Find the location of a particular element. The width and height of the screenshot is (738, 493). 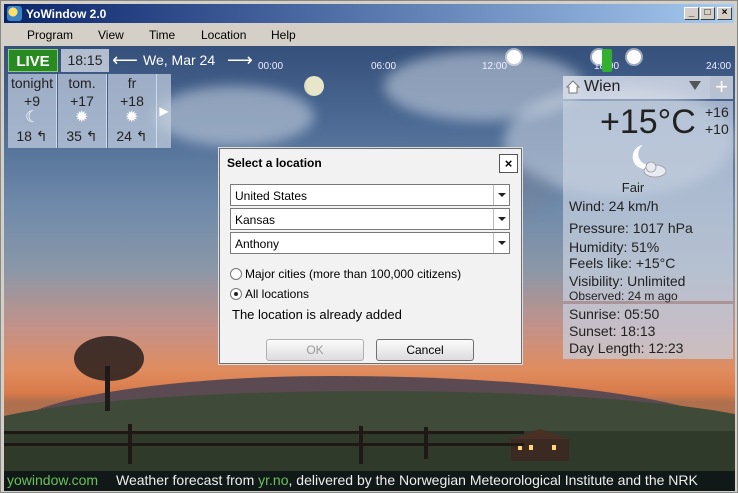

state-select: Kansas is located at coordinates (370, 219).